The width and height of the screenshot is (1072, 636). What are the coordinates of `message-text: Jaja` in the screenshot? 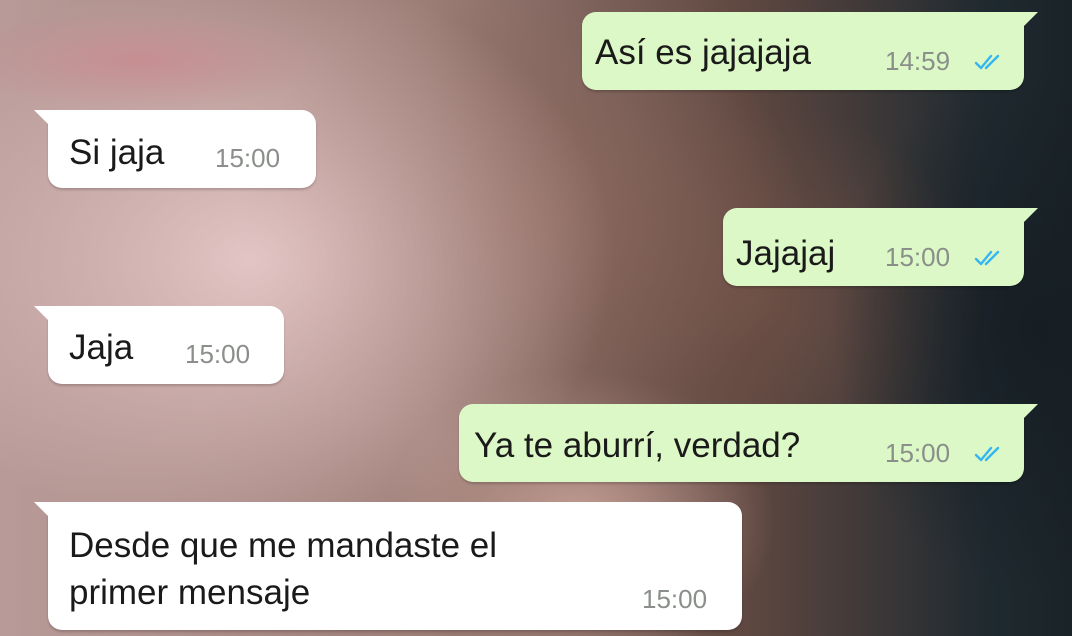 It's located at (101, 347).